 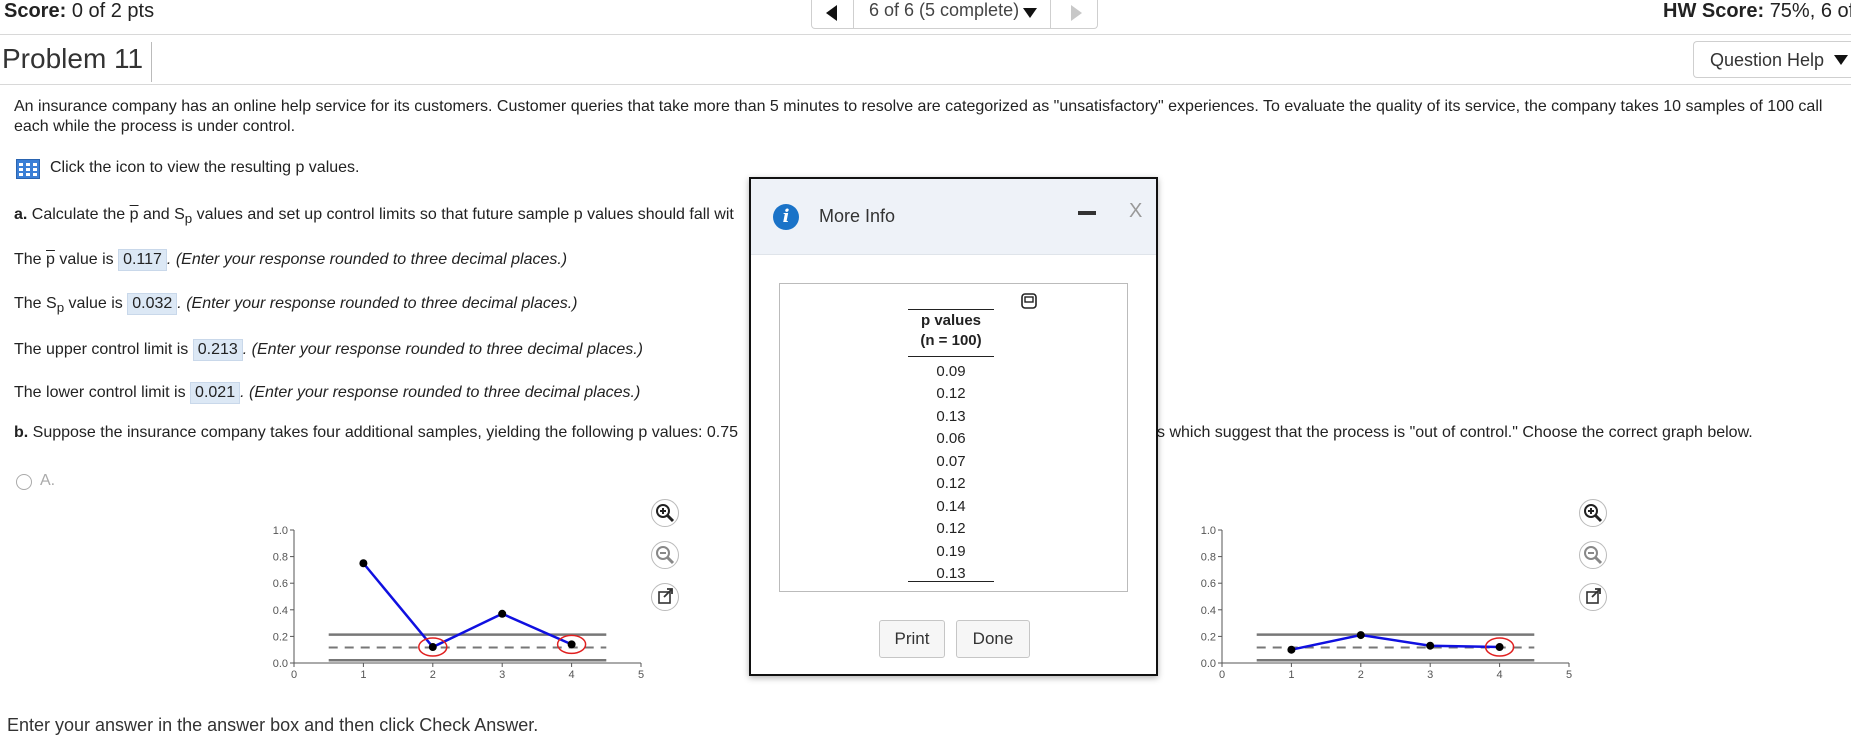 What do you see at coordinates (951, 461) in the screenshot?
I see `table-cell: 0.07` at bounding box center [951, 461].